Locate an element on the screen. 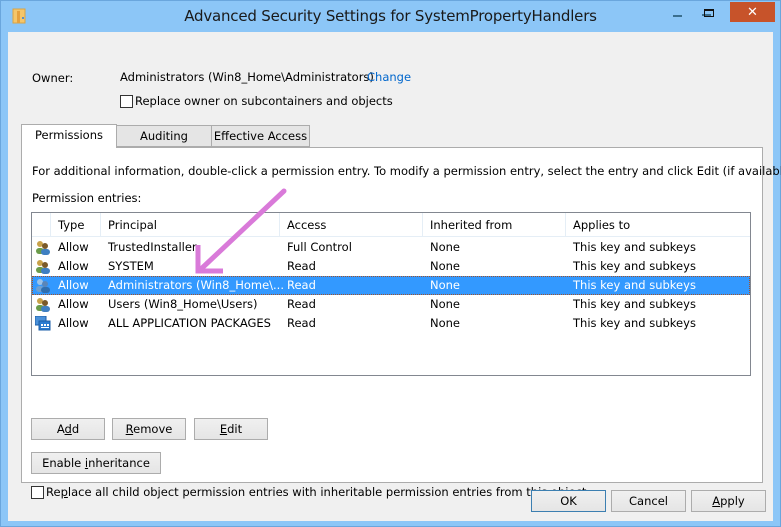  replace-owner-checkbox is located at coordinates (126, 101).